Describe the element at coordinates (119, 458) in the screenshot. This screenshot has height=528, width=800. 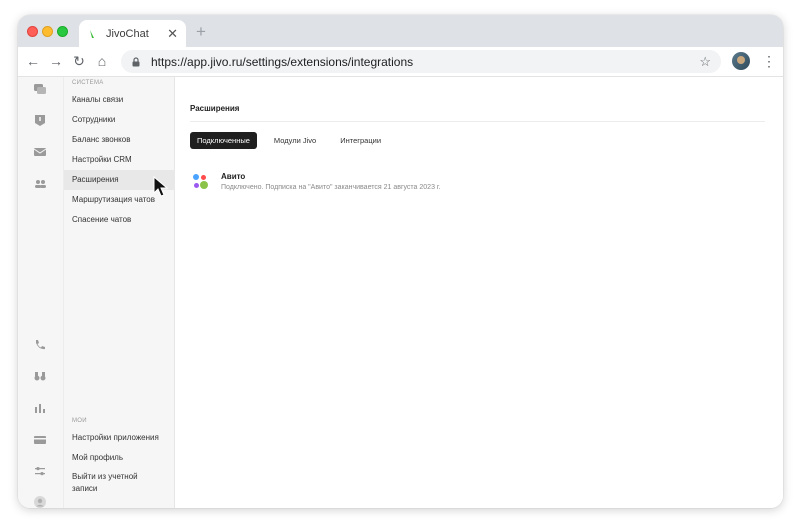
I see `sidebar-item-my-profile: Мой профиль` at that location.